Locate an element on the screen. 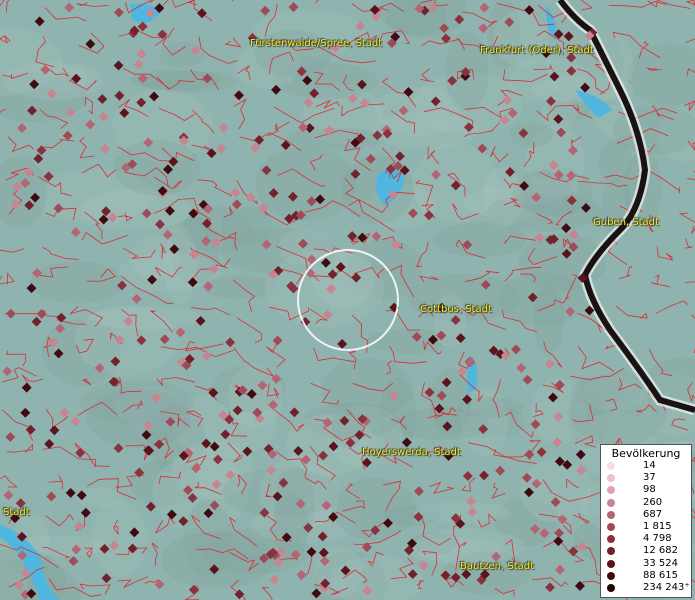 The height and width of the screenshot is (600, 695). legend-label: 33 524 is located at coordinates (660, 563).